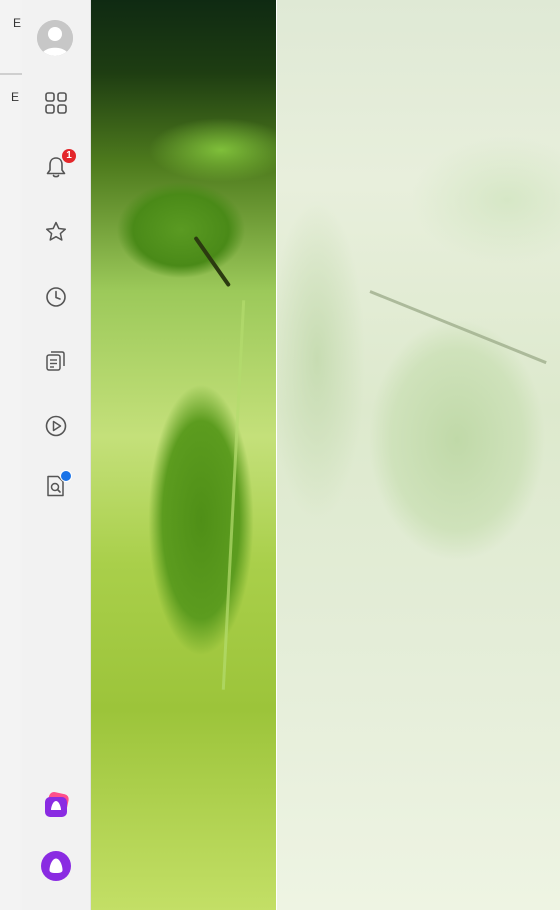 The width and height of the screenshot is (560, 910). What do you see at coordinates (56, 486) in the screenshot?
I see `document-search-button` at bounding box center [56, 486].